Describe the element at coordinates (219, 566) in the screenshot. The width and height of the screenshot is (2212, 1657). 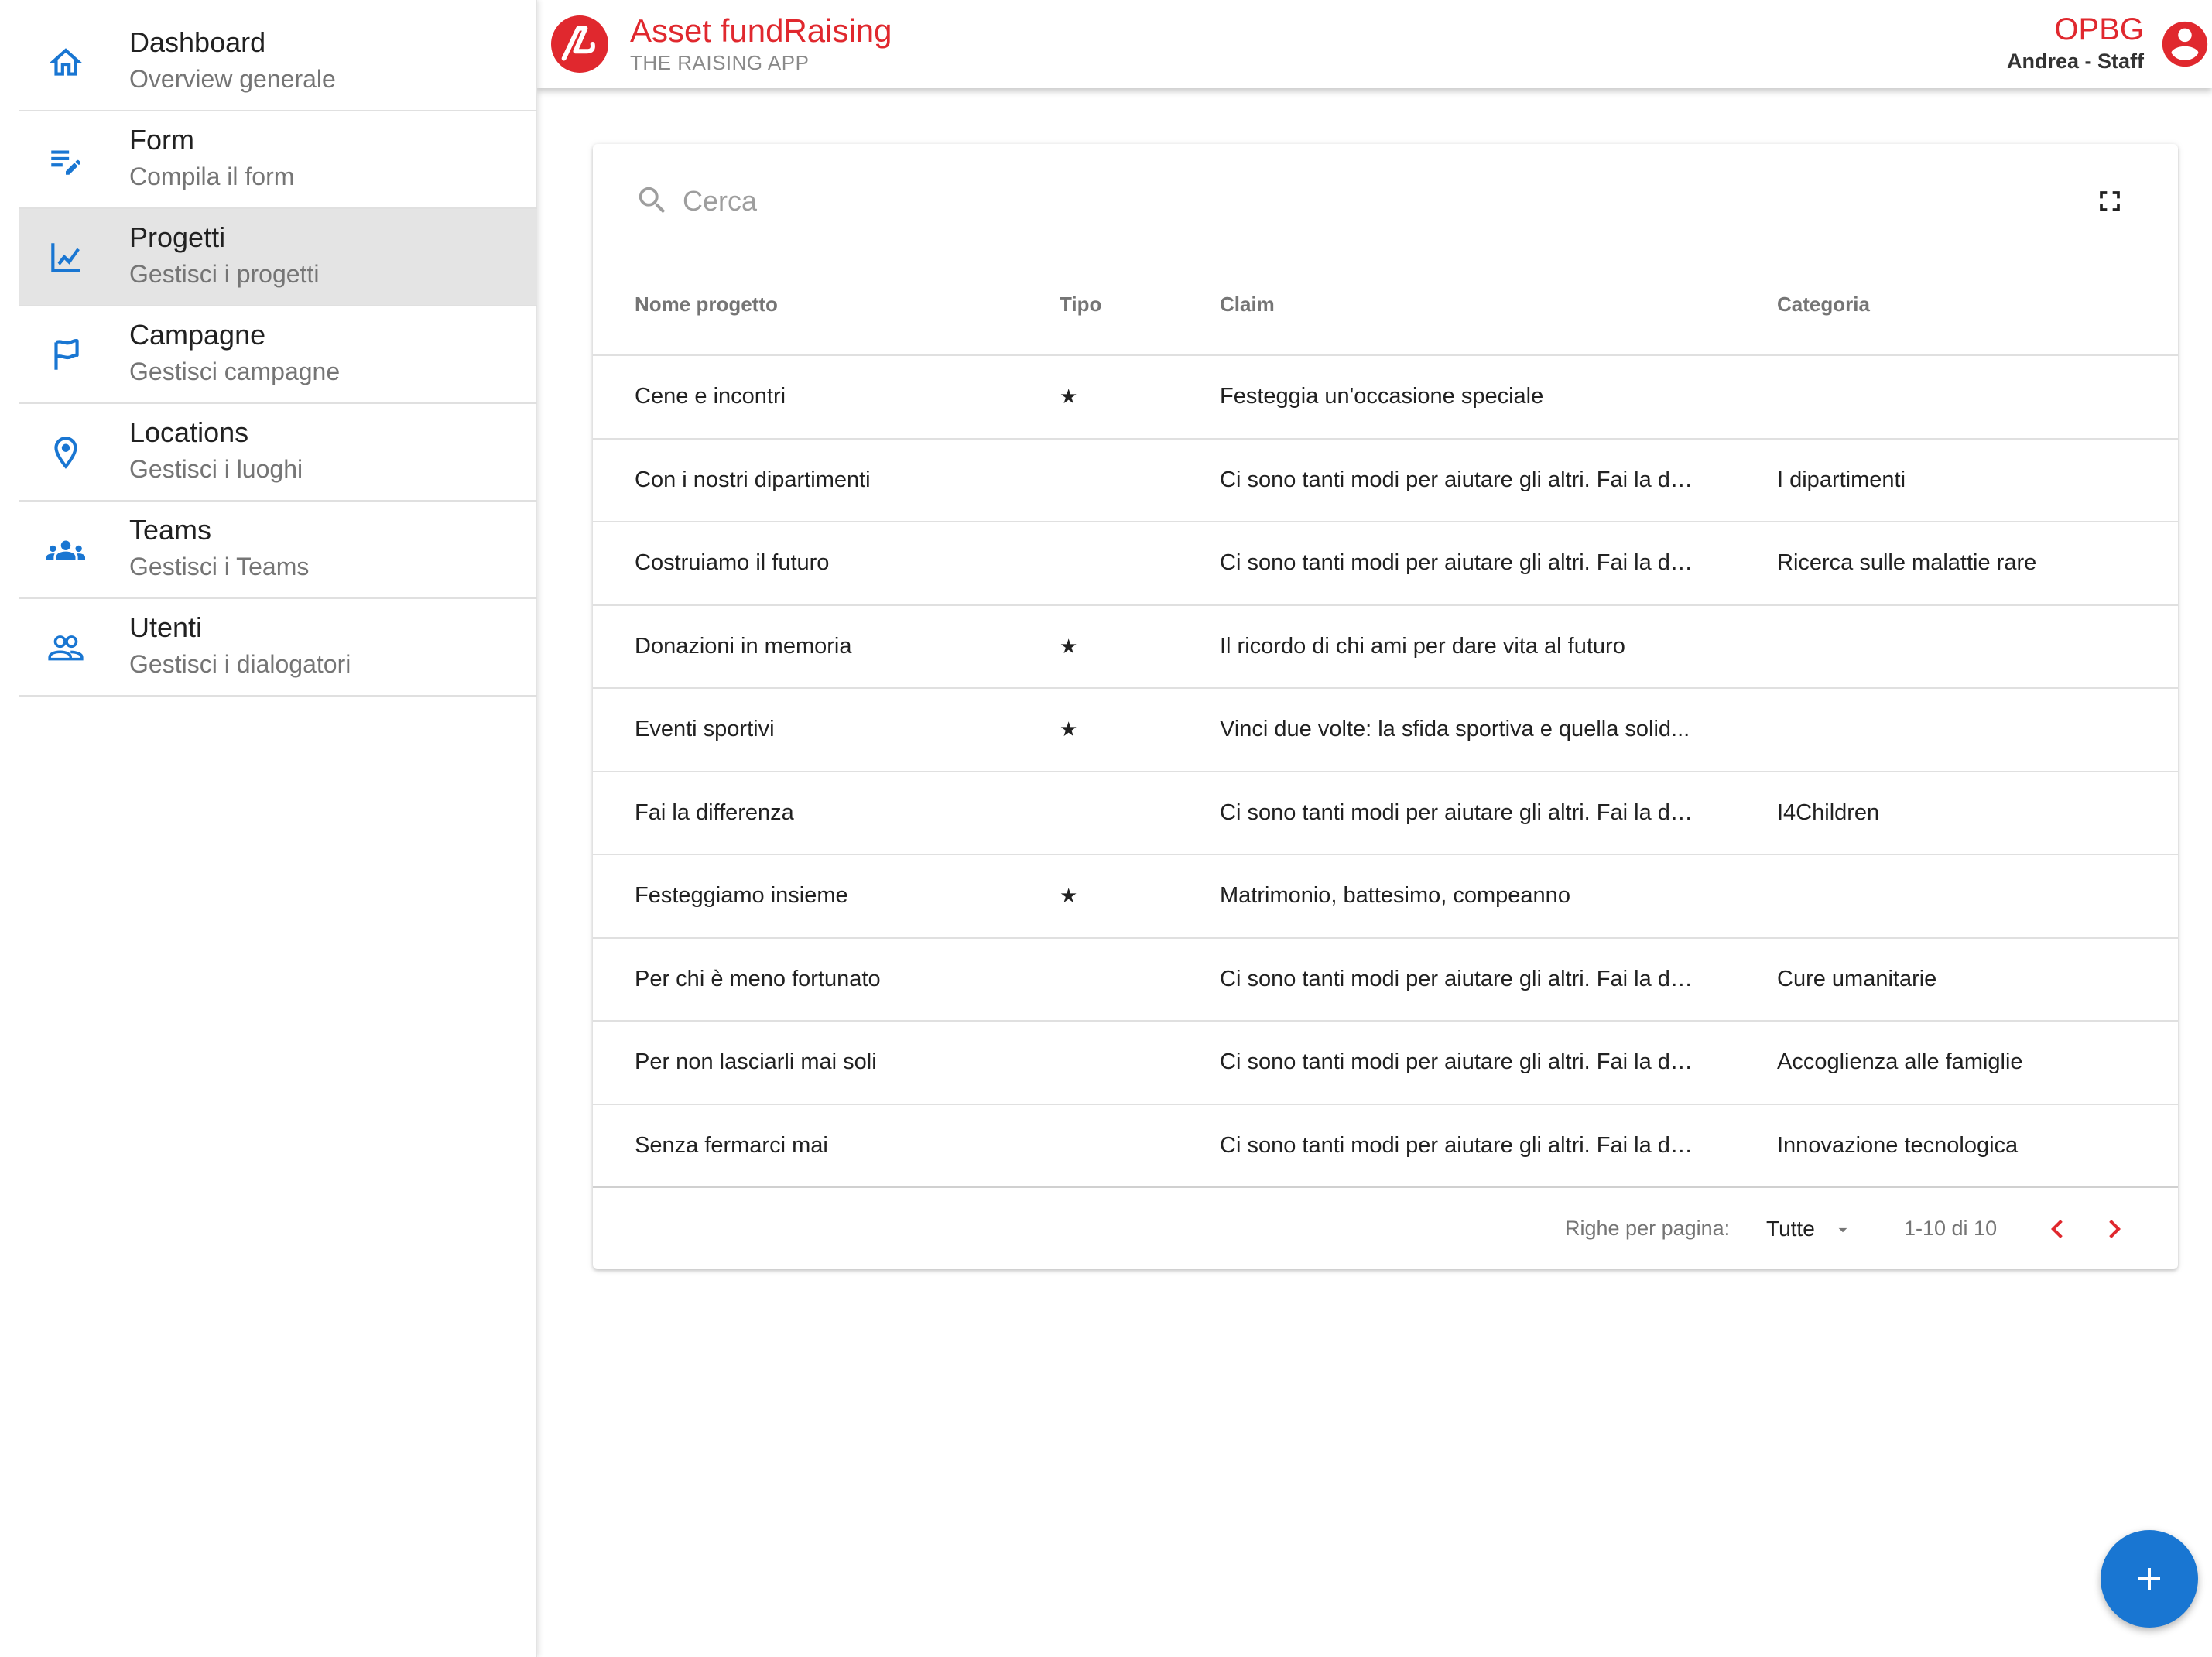
I see `sidebar-item-subtitle: Gestisci i Teams` at that location.